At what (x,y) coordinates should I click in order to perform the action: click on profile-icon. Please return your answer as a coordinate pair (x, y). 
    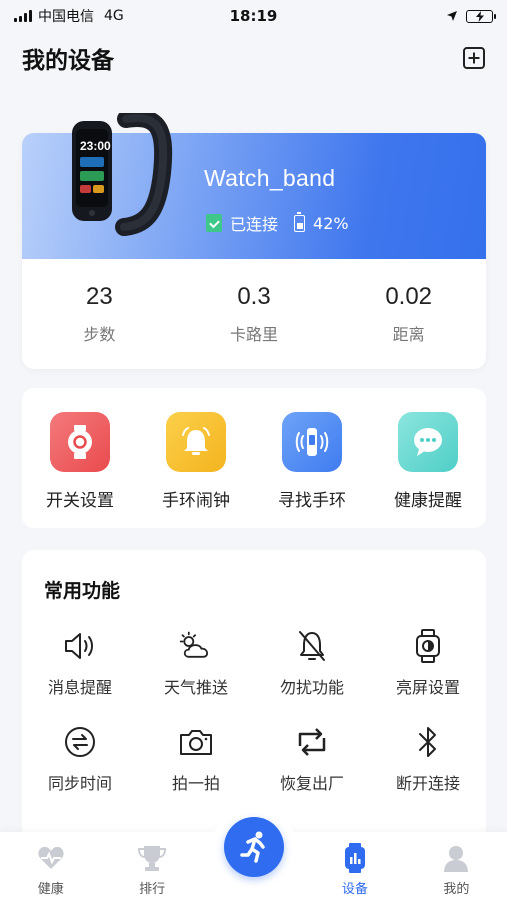
    Looking at the image, I should click on (456, 858).